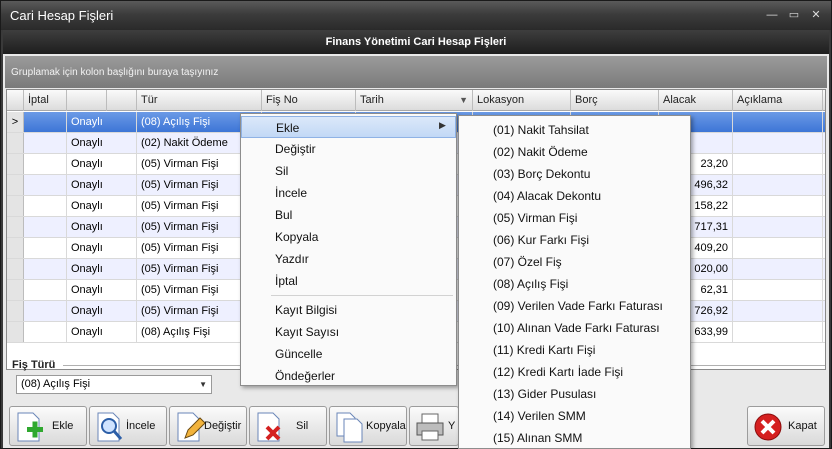 The width and height of the screenshot is (832, 449). Describe the element at coordinates (574, 262) in the screenshot. I see `submenu-item: (07) Özel Fiş` at that location.